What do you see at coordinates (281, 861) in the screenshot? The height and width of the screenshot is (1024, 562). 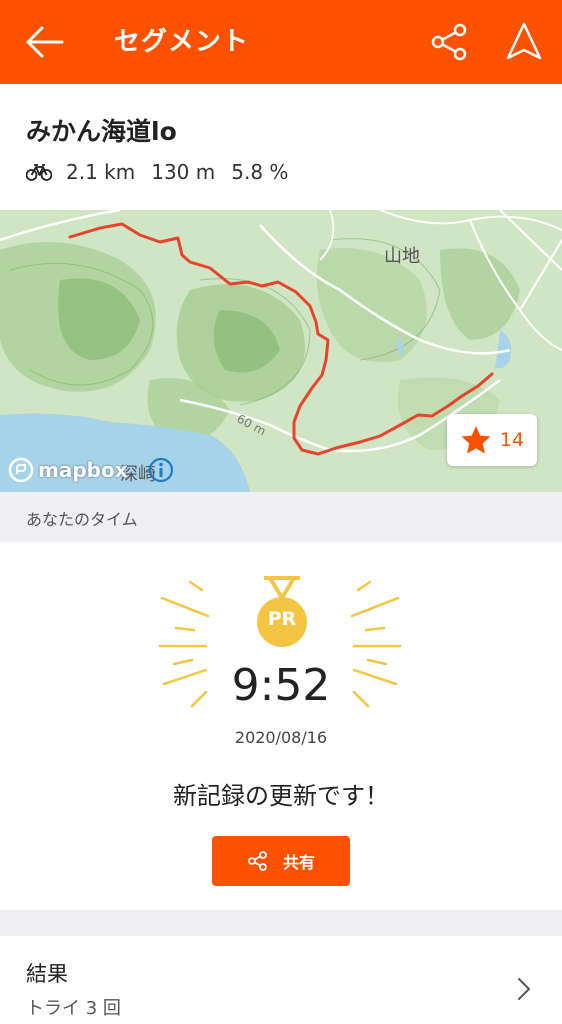 I see `share-button: 共有` at bounding box center [281, 861].